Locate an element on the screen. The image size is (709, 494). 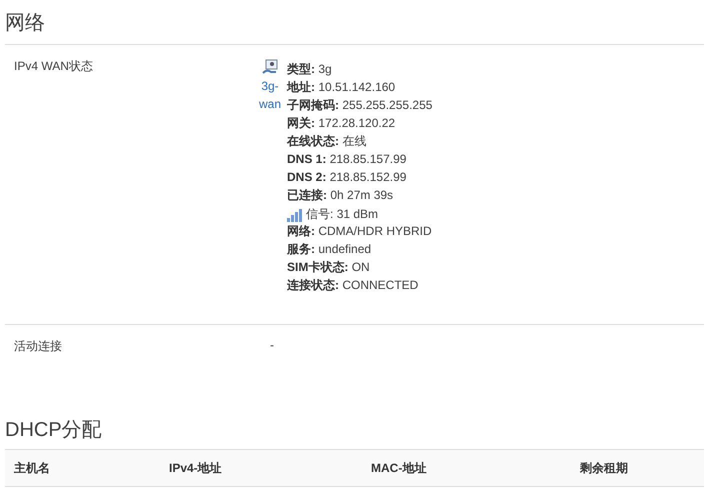
detail-text: 类型: 3g is located at coordinates (309, 69).